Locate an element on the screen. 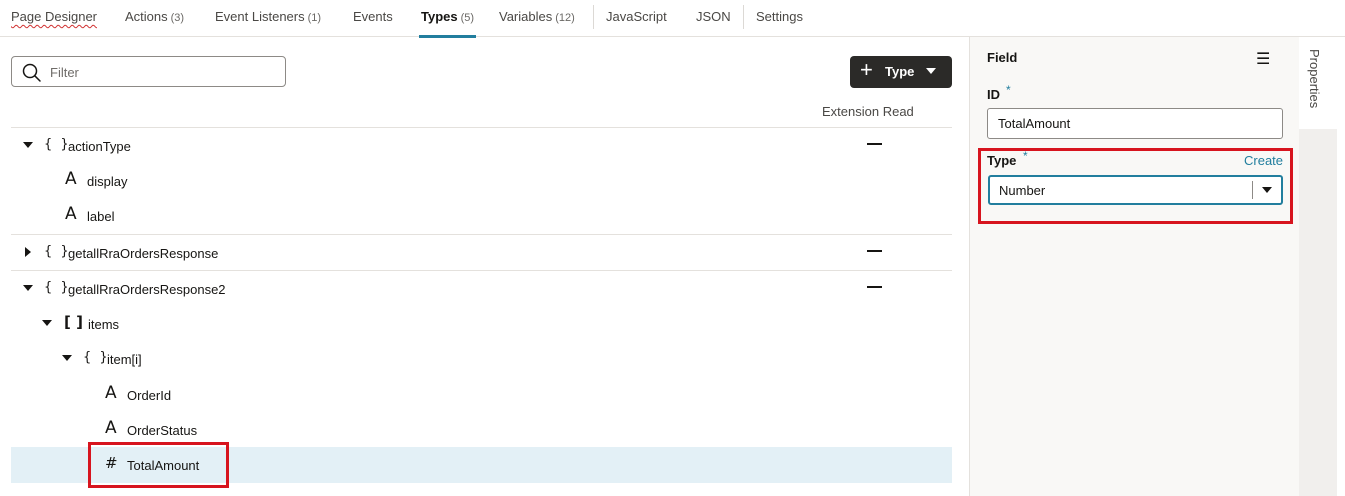 The width and height of the screenshot is (1345, 496). tree-item-label: items is located at coordinates (104, 324).